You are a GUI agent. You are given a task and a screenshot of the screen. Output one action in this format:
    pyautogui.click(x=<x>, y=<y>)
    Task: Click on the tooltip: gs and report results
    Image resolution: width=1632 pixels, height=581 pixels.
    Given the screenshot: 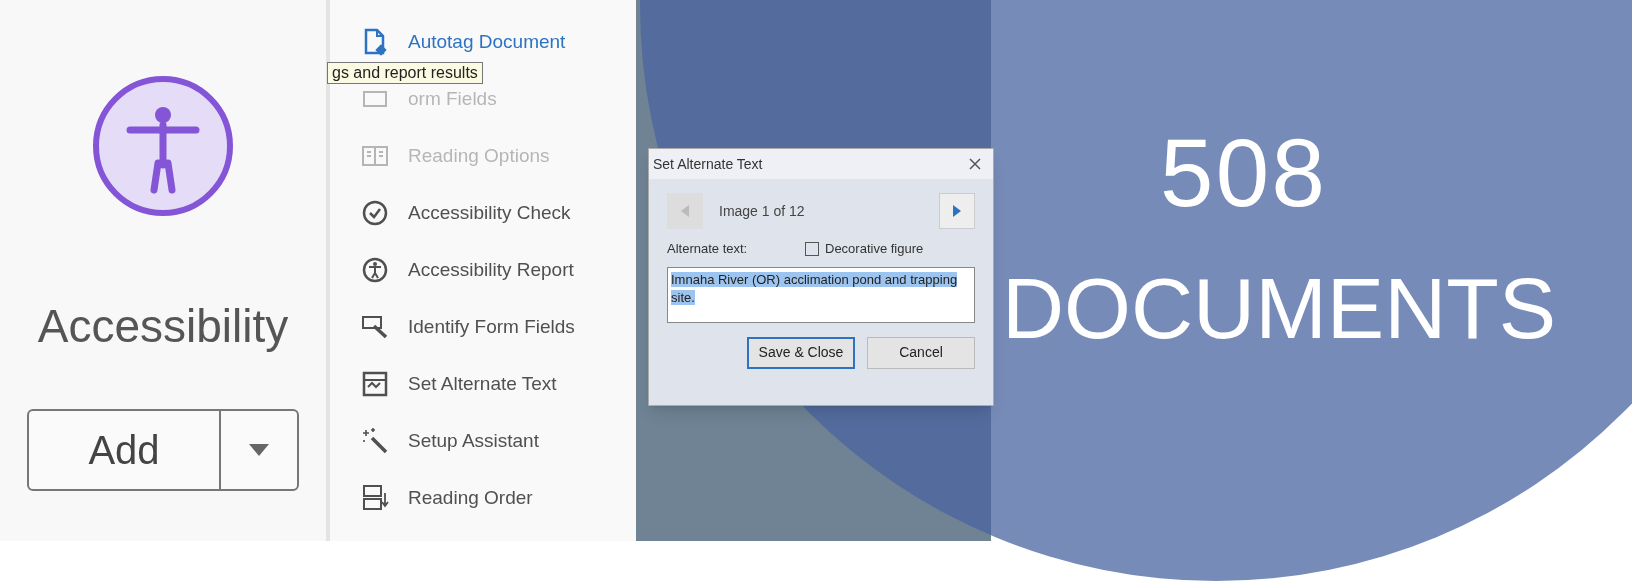 What is the action you would take?
    pyautogui.click(x=405, y=73)
    